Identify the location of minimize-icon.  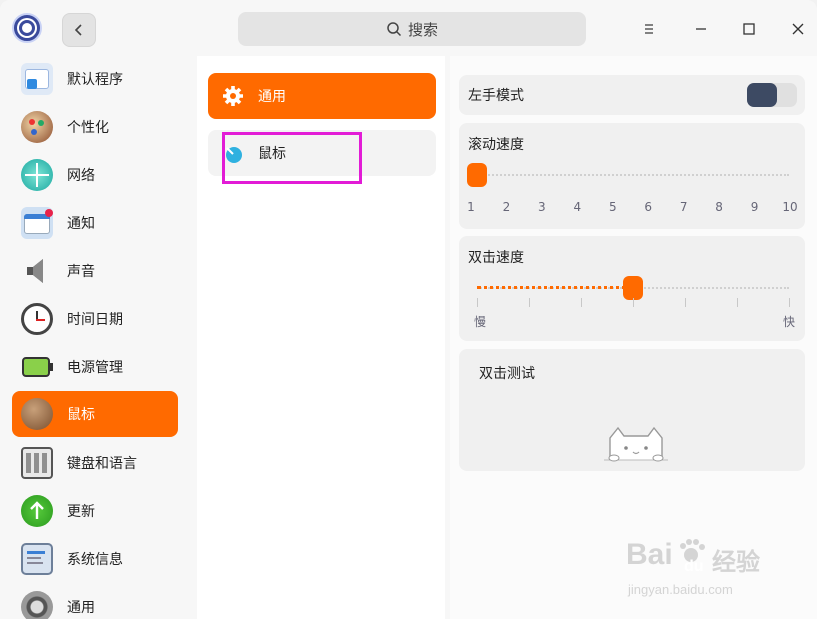
(701, 29).